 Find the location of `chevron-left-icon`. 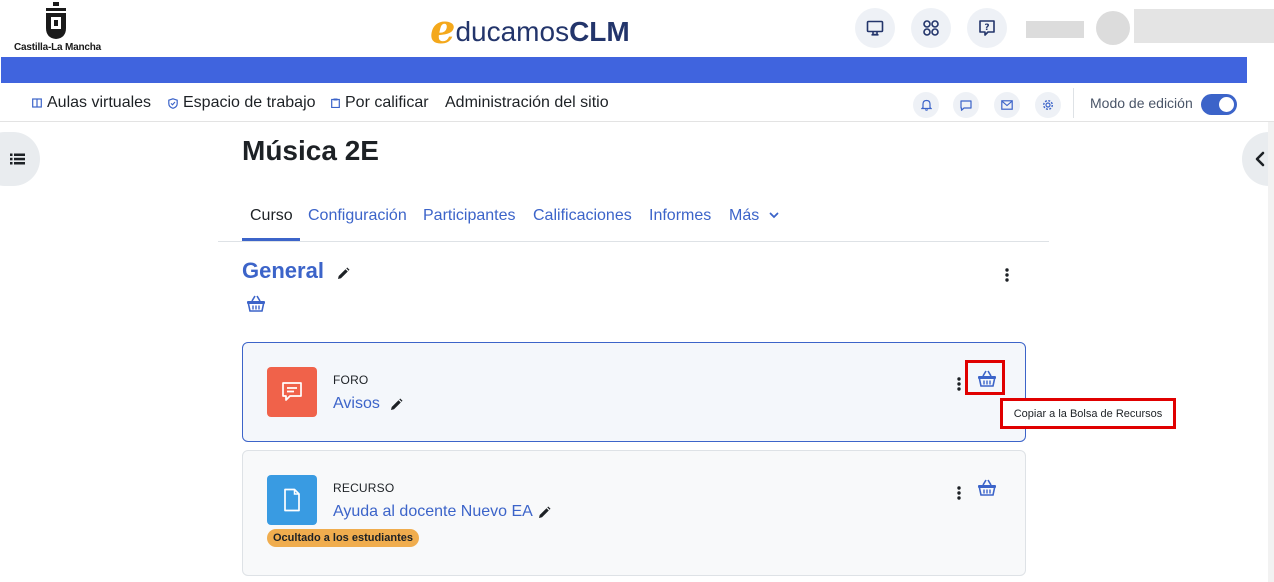

chevron-left-icon is located at coordinates (1260, 159).